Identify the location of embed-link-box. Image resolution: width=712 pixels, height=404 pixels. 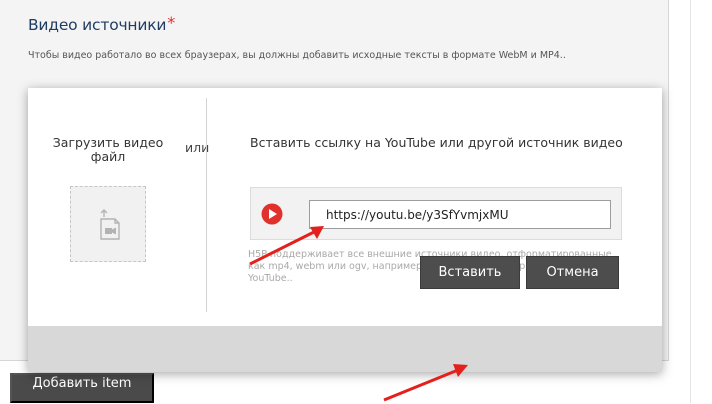
(436, 213).